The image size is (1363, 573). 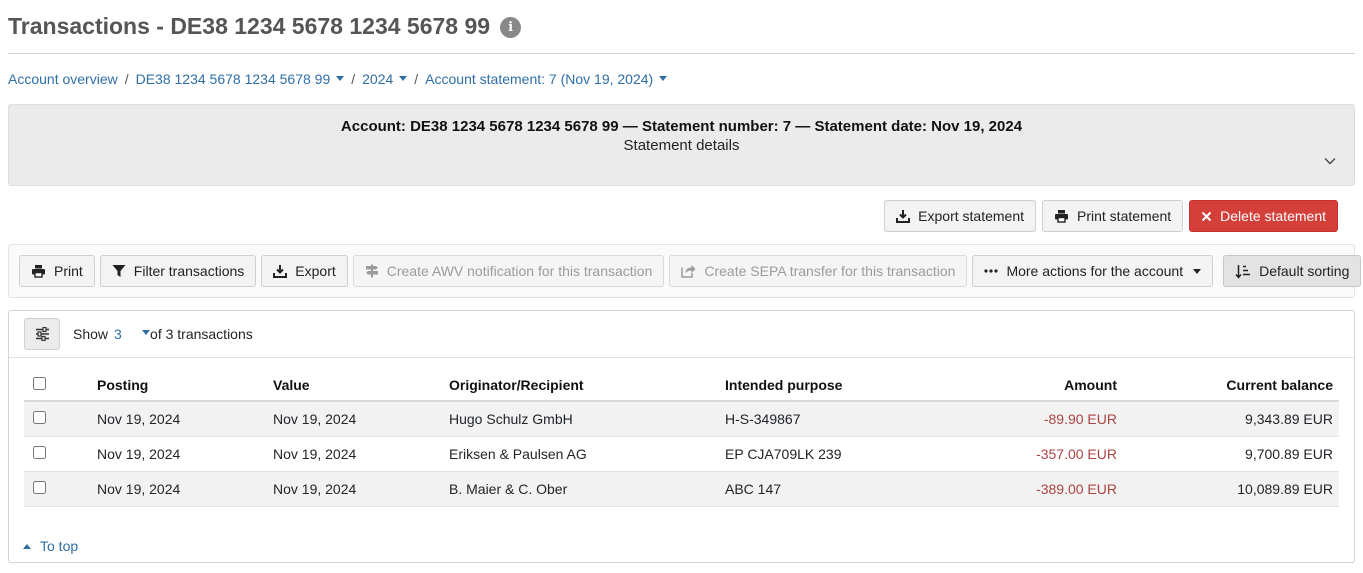 I want to click on chevron-down-icon, so click(x=1330, y=161).